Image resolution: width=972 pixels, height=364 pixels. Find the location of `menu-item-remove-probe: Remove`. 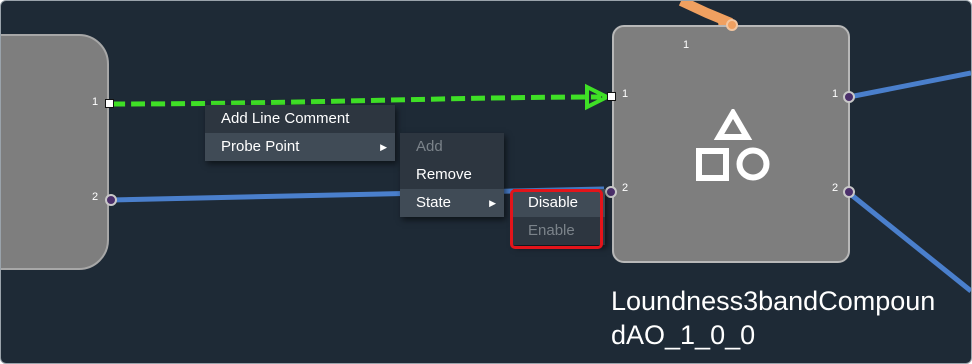

menu-item-remove-probe: Remove is located at coordinates (452, 175).